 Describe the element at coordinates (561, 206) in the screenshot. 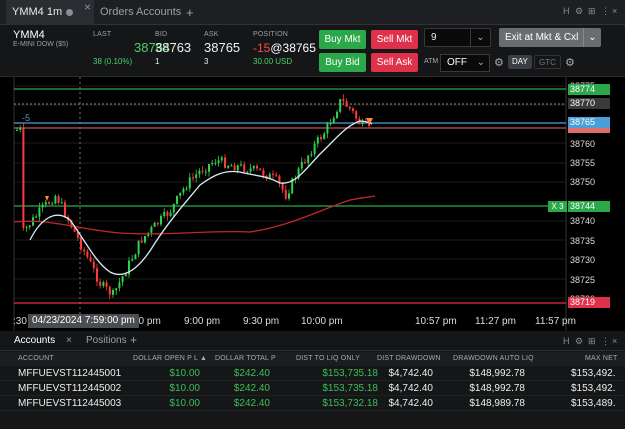

I see `position-qty-label: 3` at that location.